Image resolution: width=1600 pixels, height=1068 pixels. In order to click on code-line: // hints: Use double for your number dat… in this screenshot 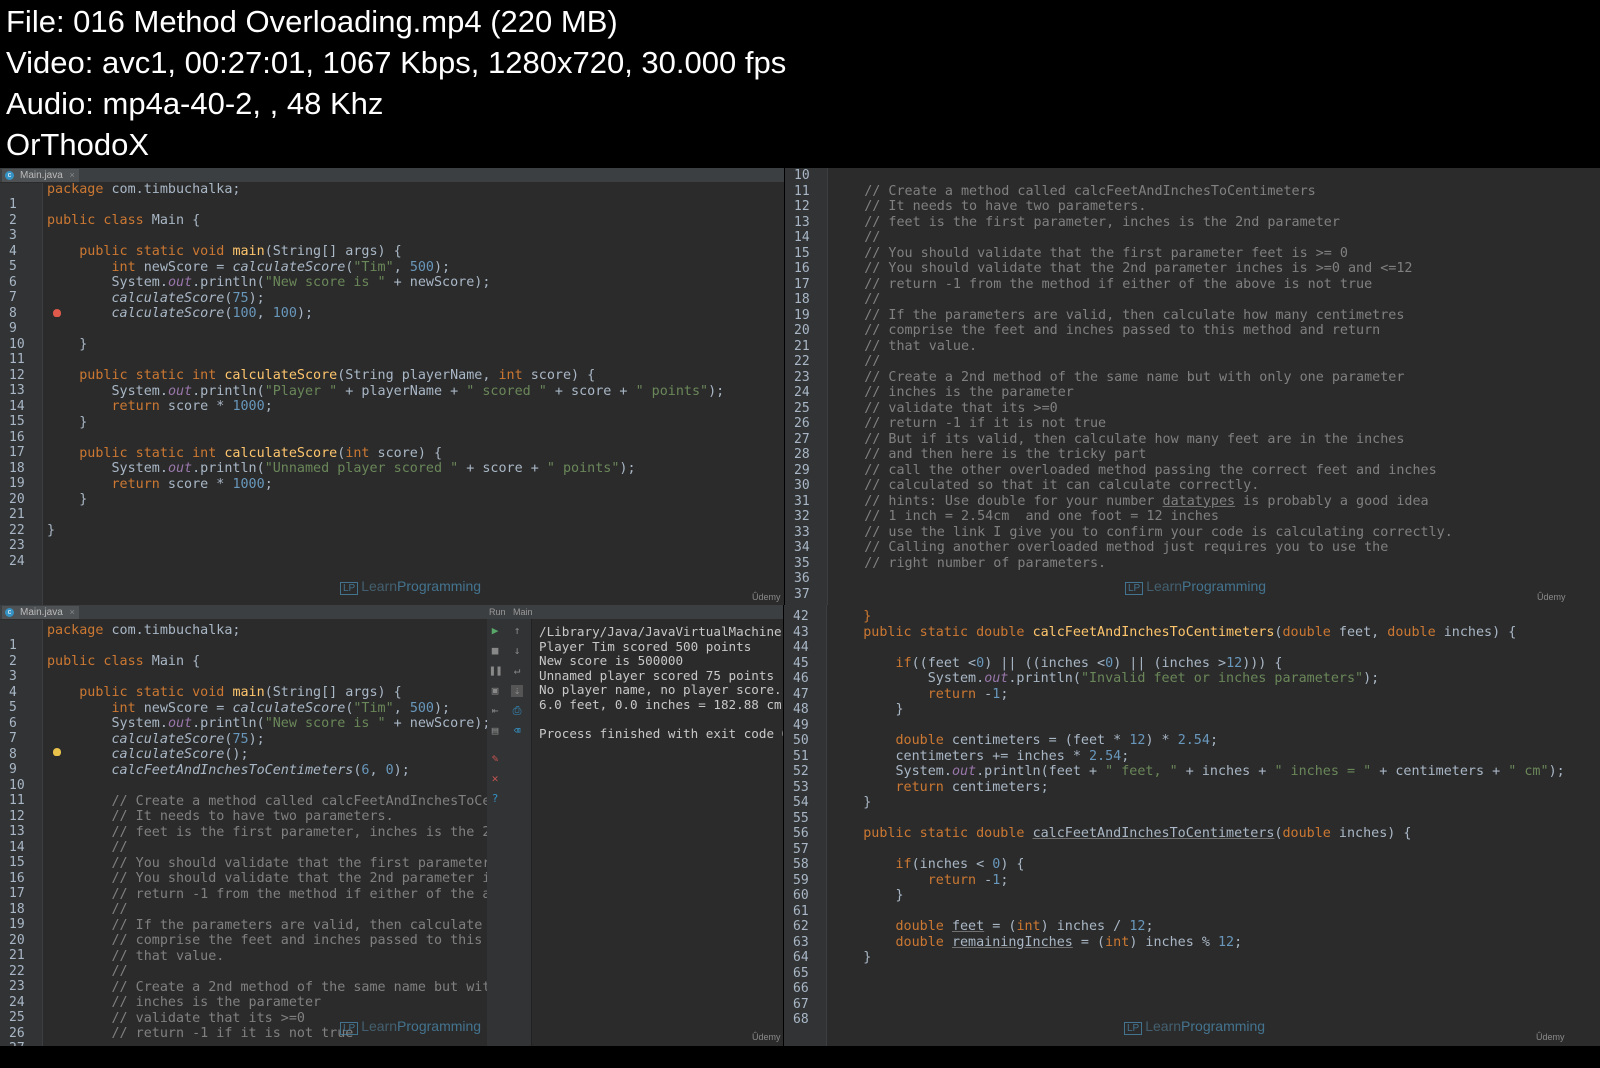, I will do `click(1130, 502)`.